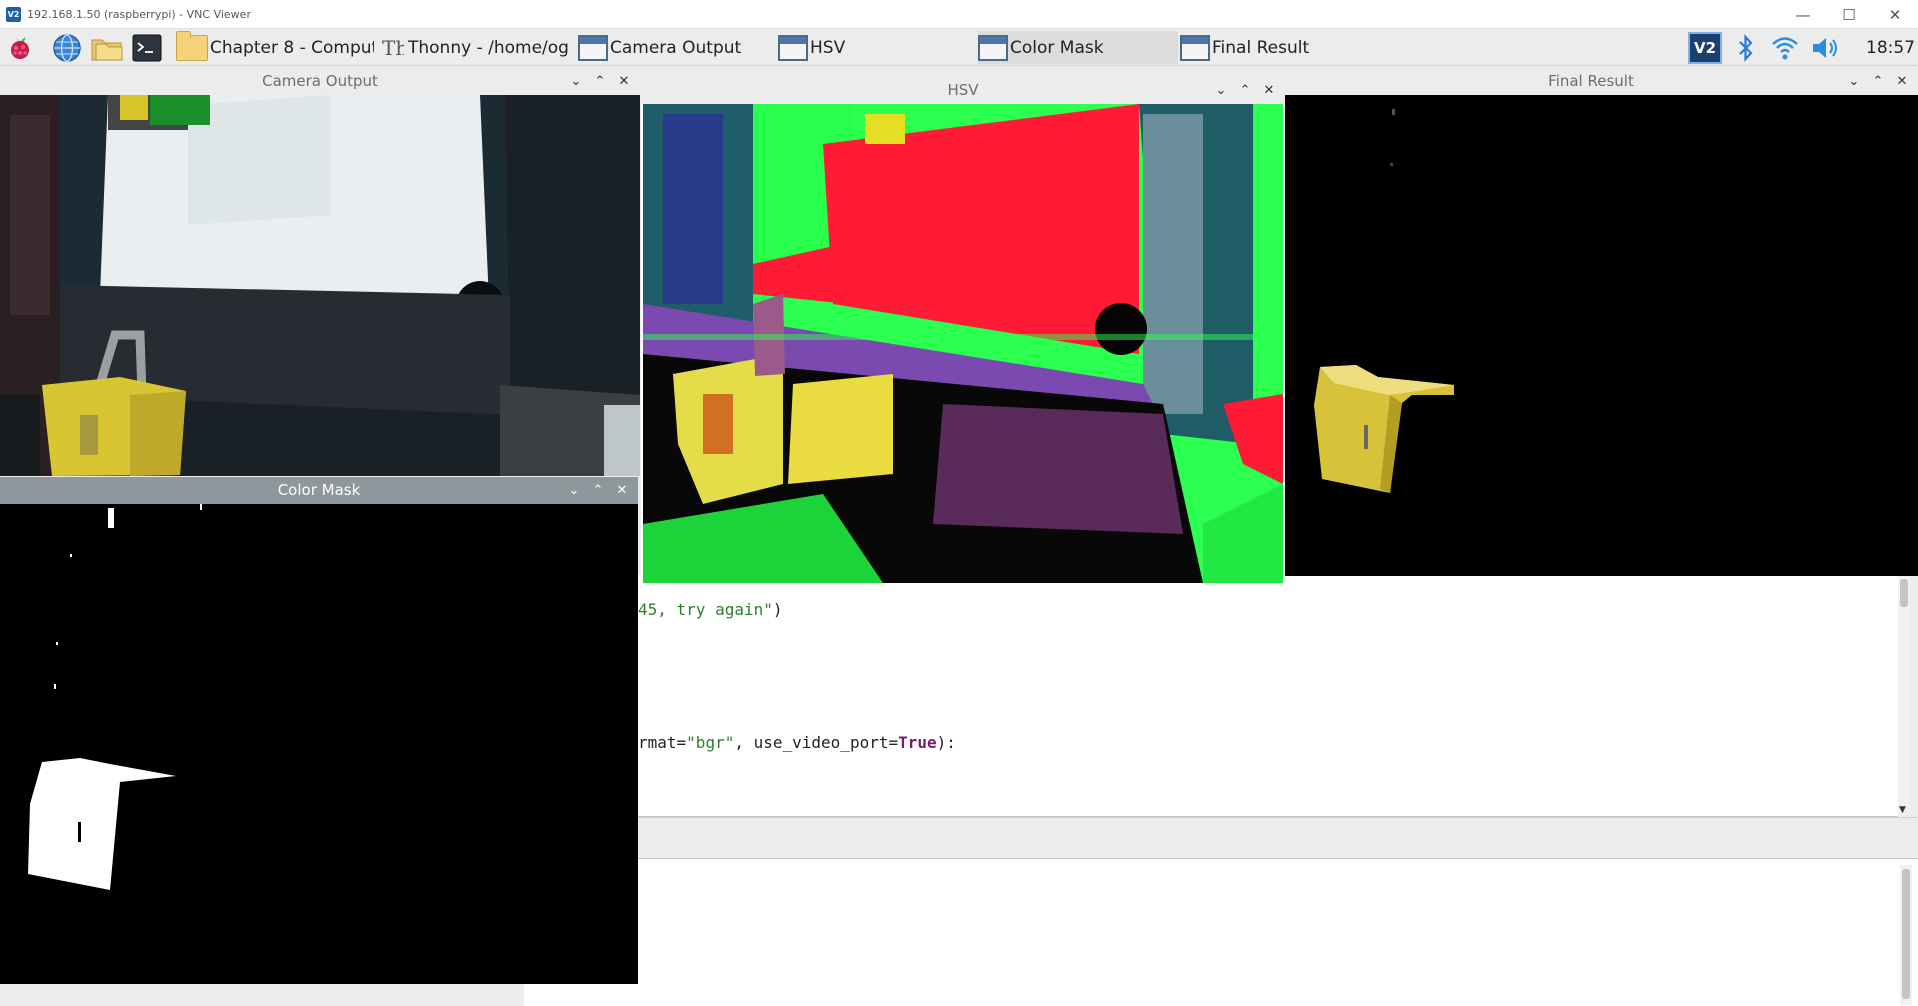 The width and height of the screenshot is (1918, 1006). I want to click on window-titlebar: Camera Output ⌄ ⌃ ✕, so click(320, 81).